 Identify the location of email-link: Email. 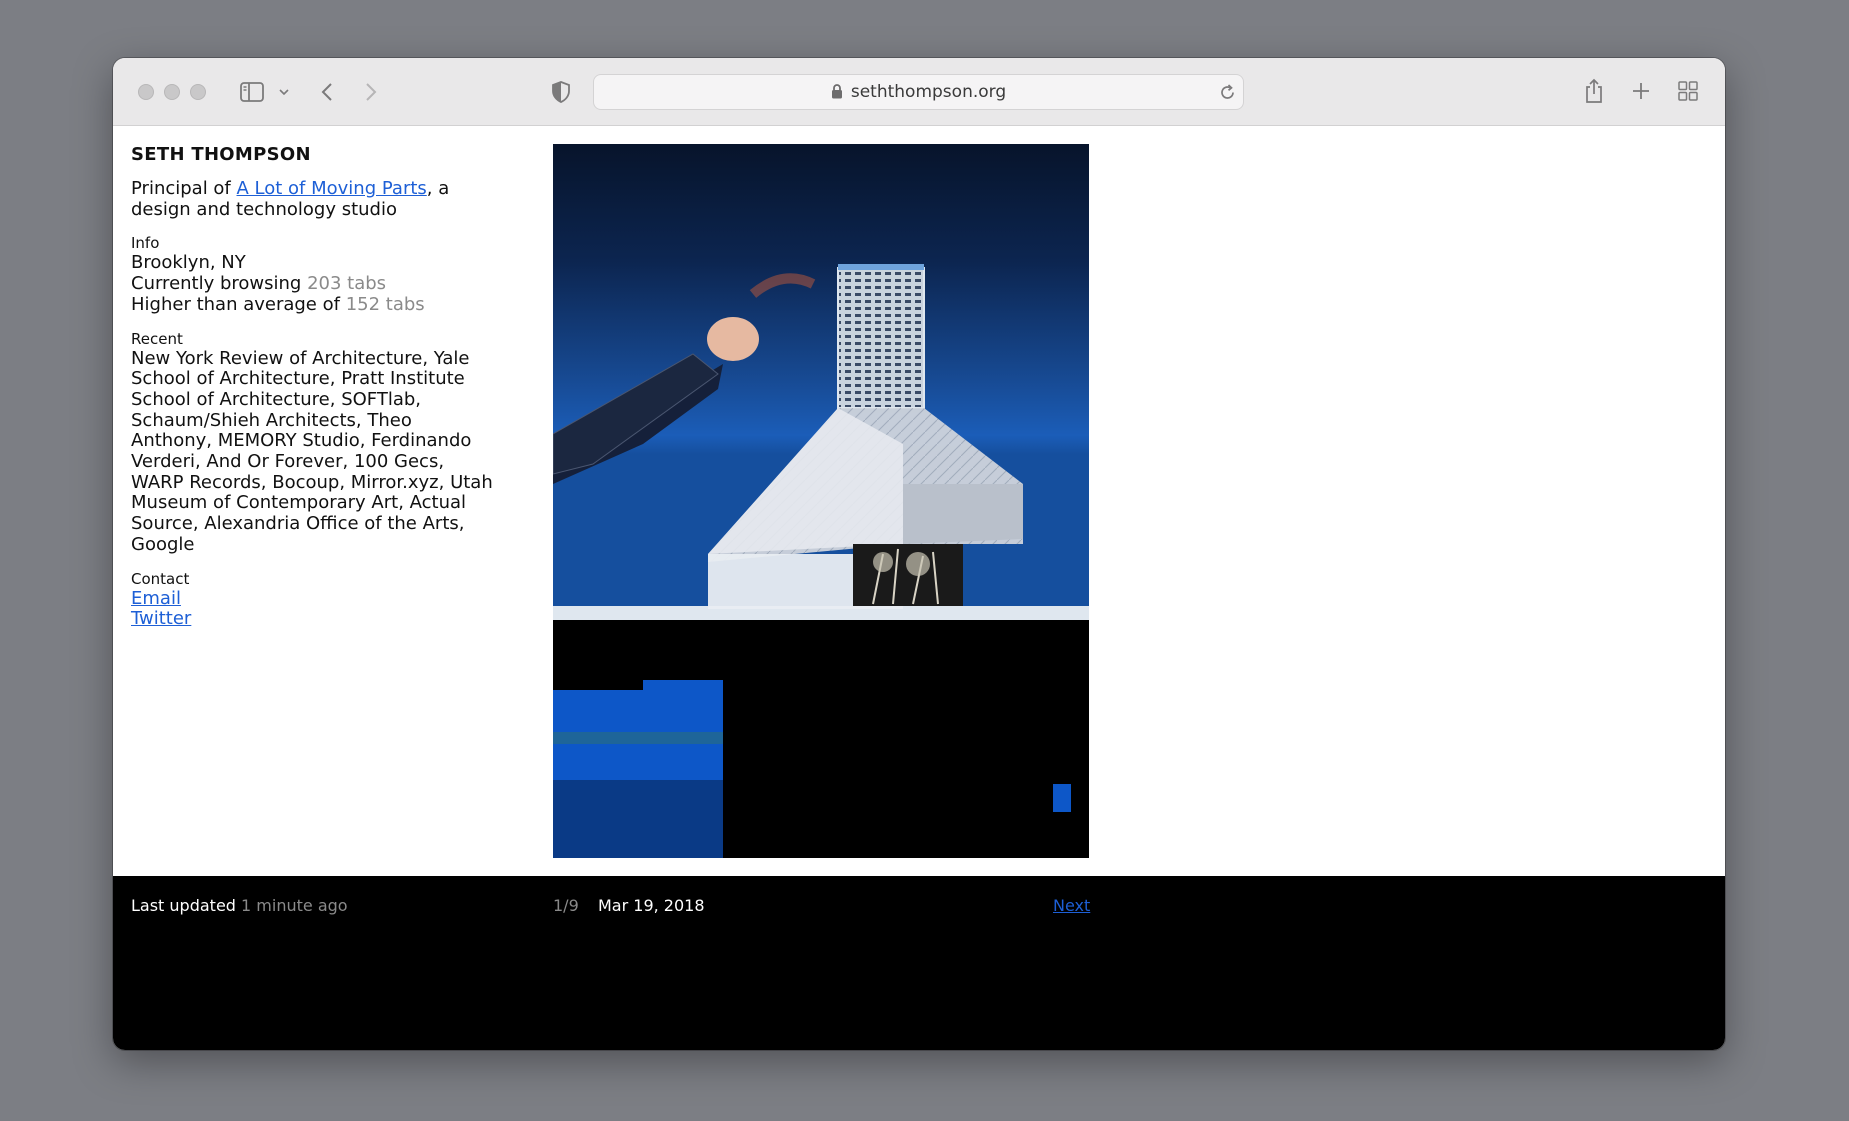
(156, 598).